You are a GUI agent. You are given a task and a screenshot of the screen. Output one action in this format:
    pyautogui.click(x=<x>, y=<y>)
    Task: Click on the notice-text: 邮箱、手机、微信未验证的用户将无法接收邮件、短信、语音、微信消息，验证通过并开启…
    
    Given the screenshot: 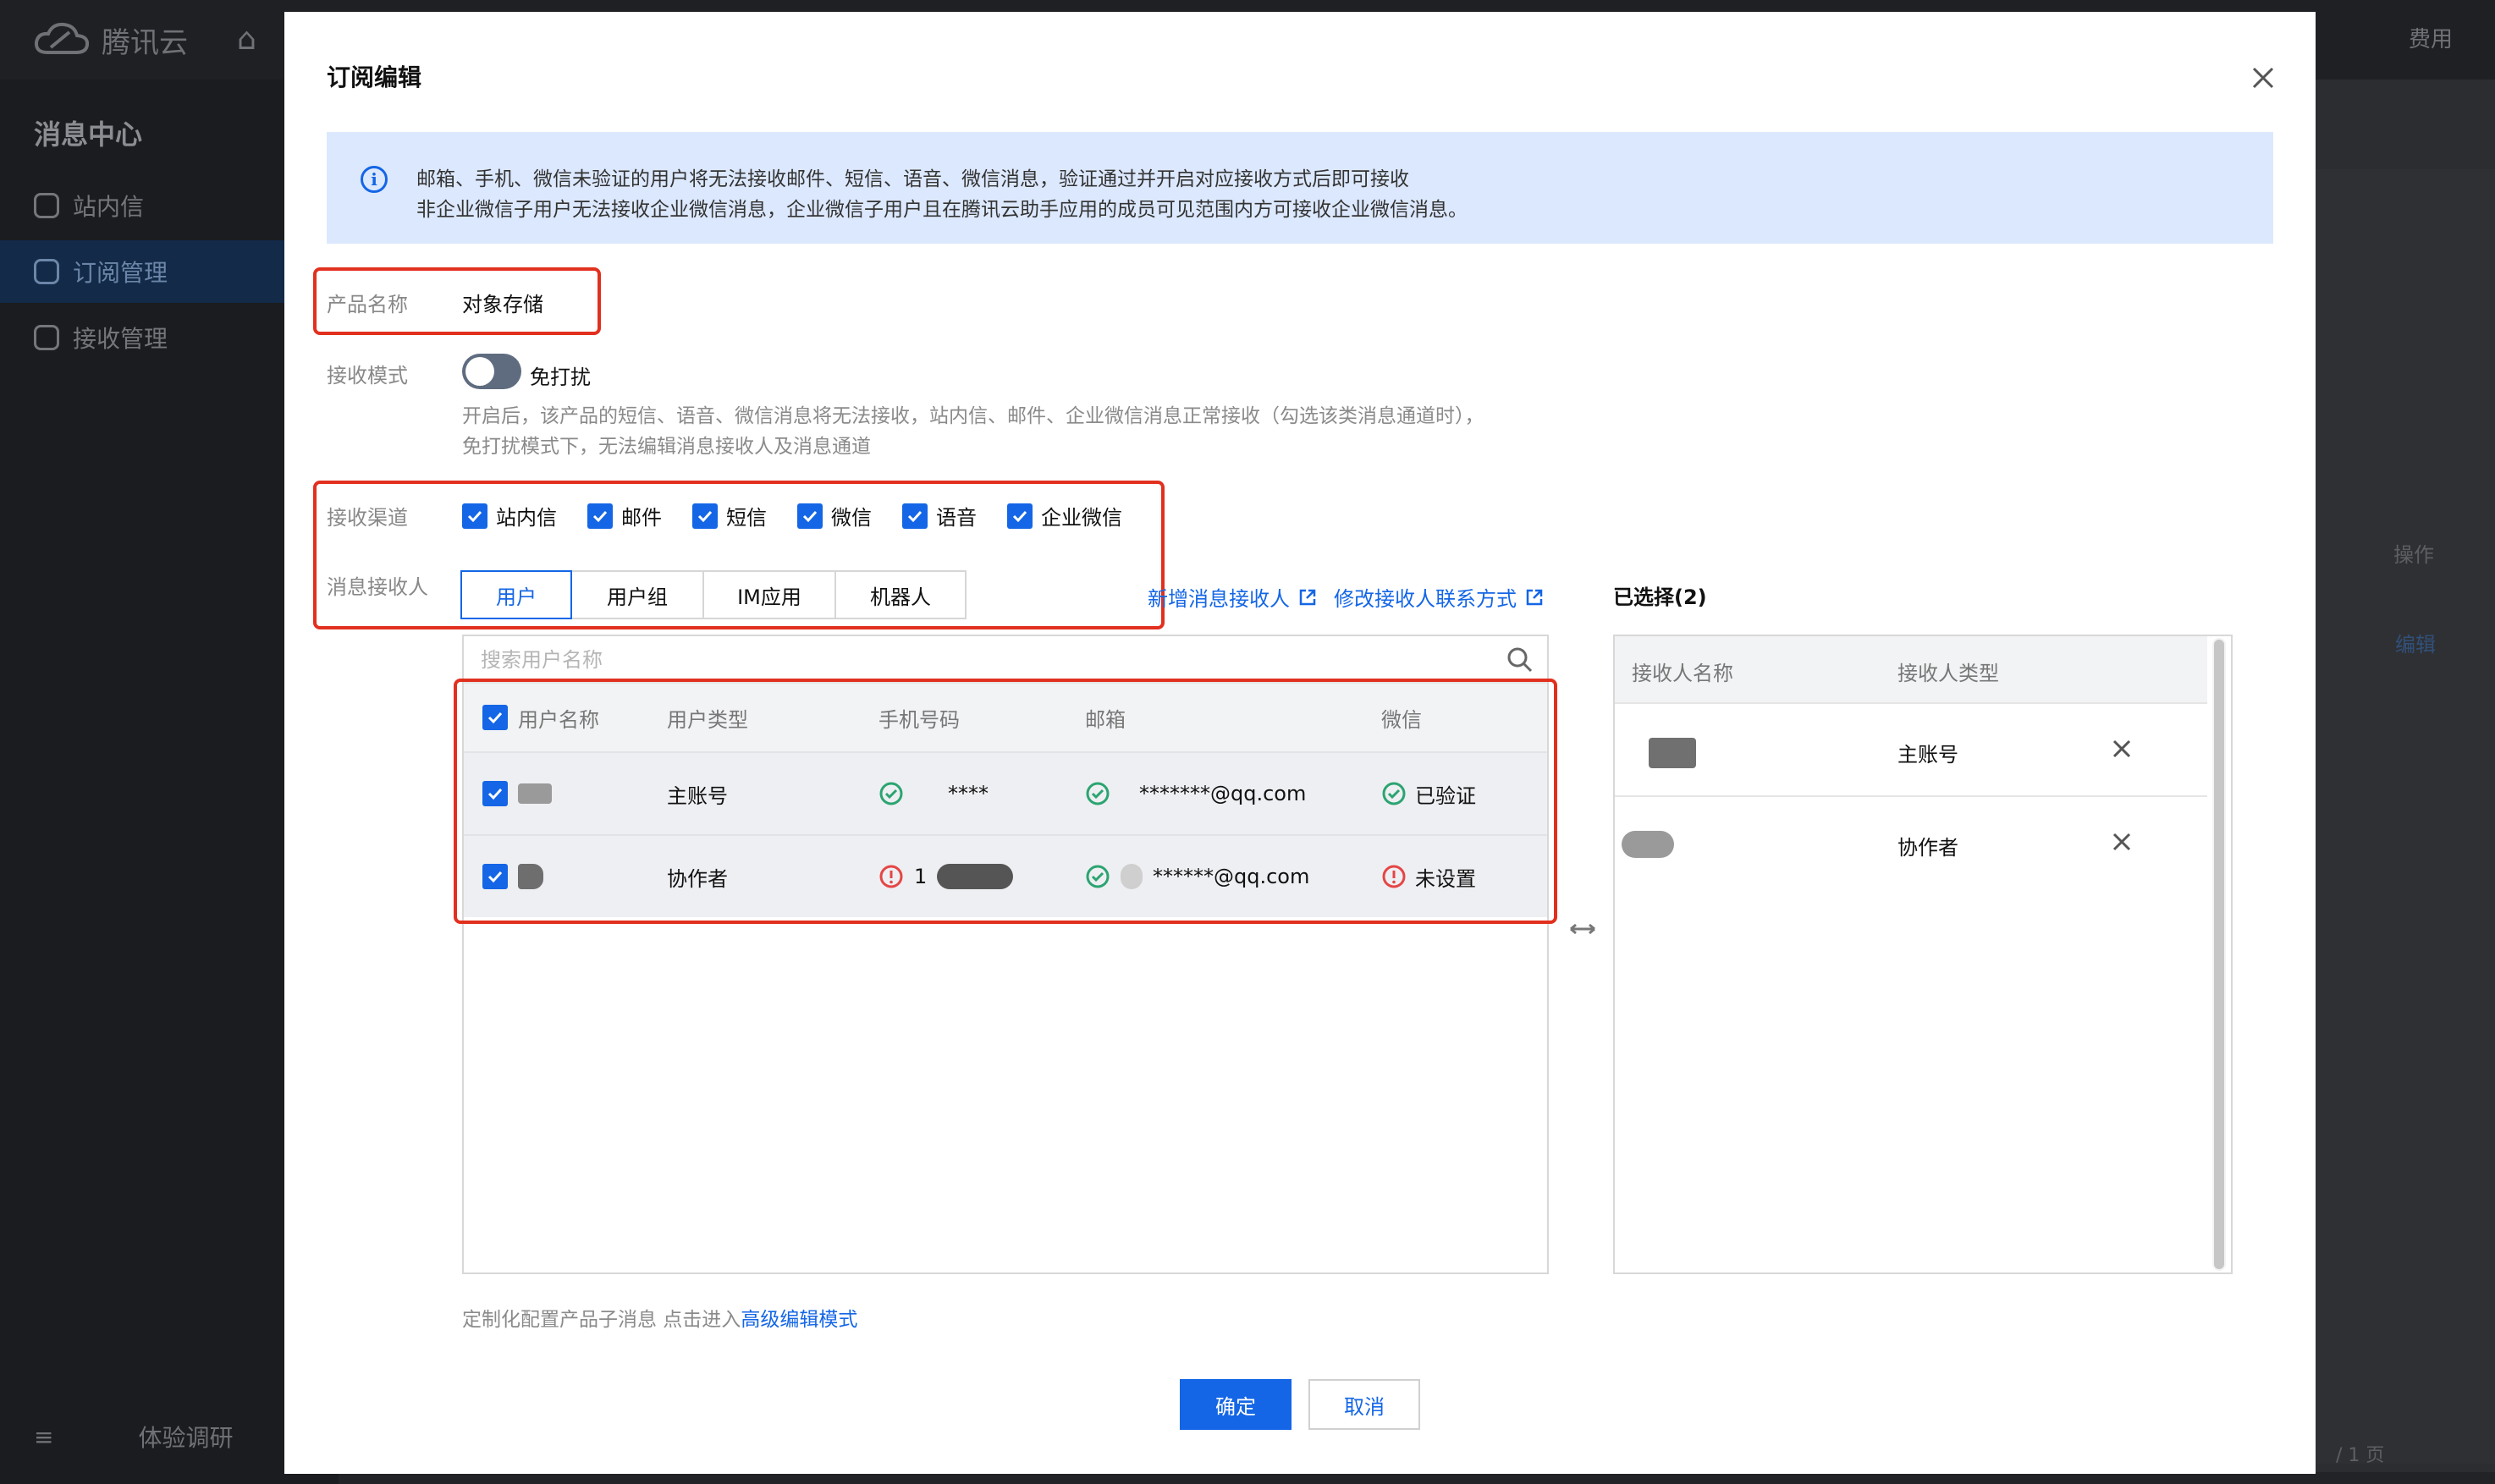 What is the action you would take?
    pyautogui.click(x=942, y=204)
    